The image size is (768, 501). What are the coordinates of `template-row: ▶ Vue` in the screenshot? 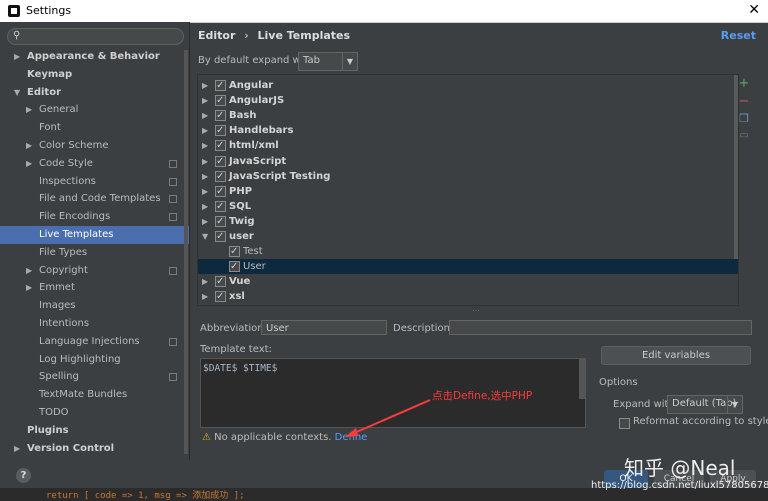 It's located at (468, 281).